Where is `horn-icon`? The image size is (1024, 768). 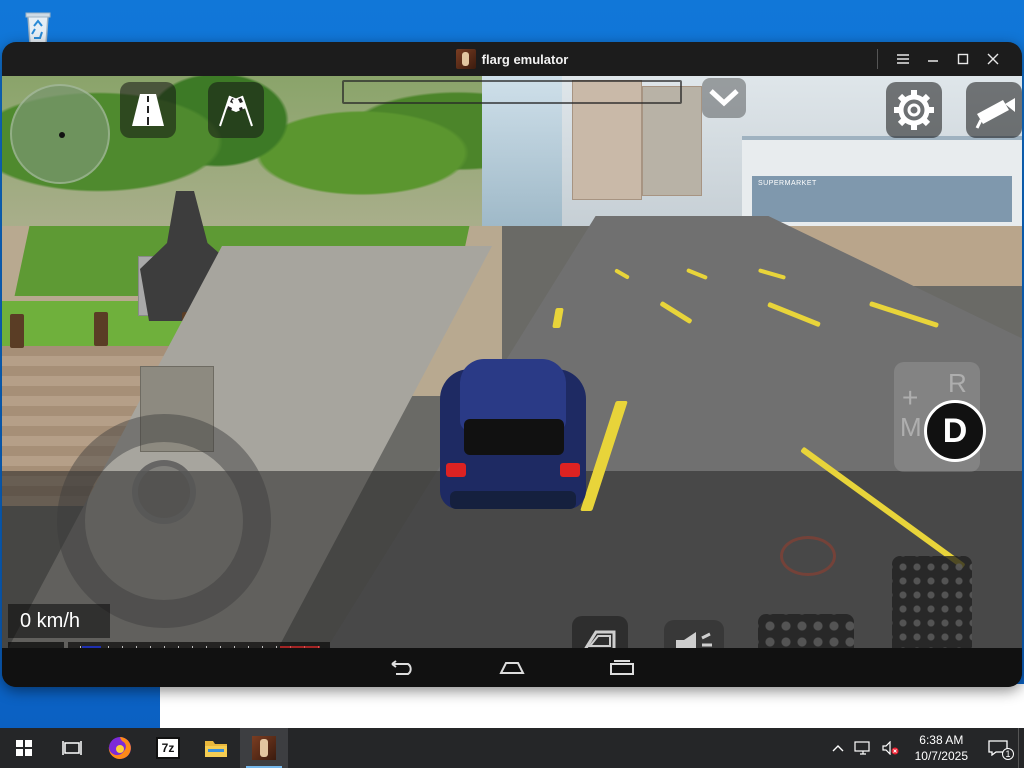
horn-icon is located at coordinates (694, 634).